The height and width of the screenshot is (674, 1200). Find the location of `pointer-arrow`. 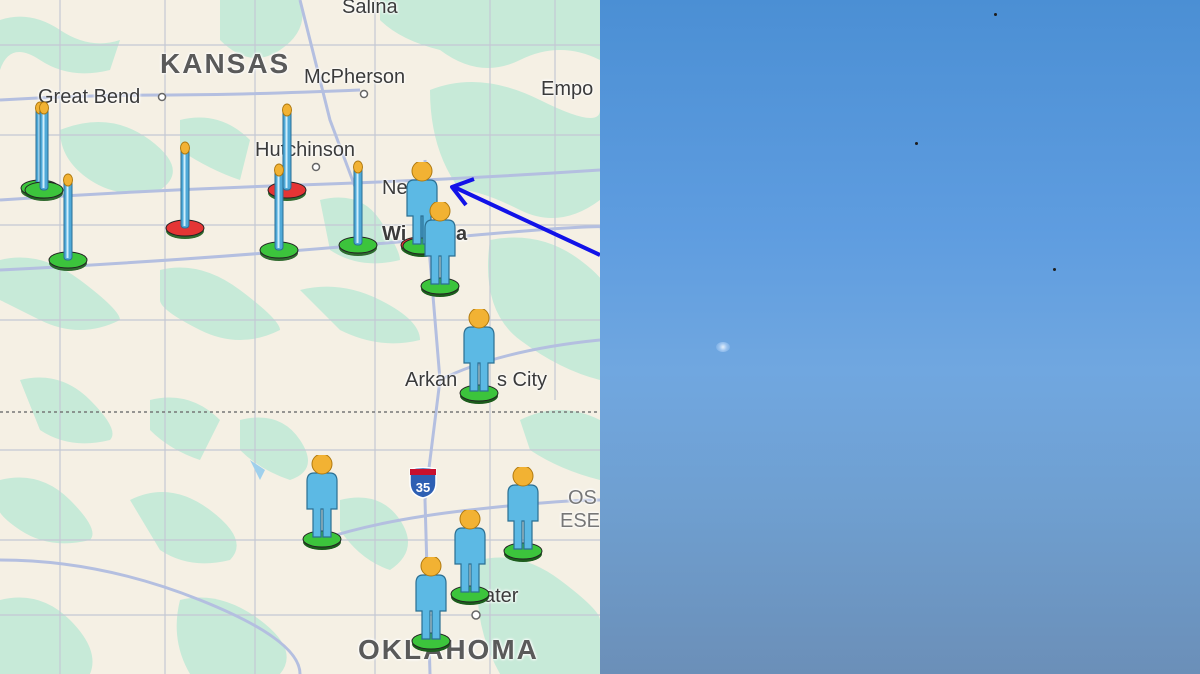

pointer-arrow is located at coordinates (525, 217).